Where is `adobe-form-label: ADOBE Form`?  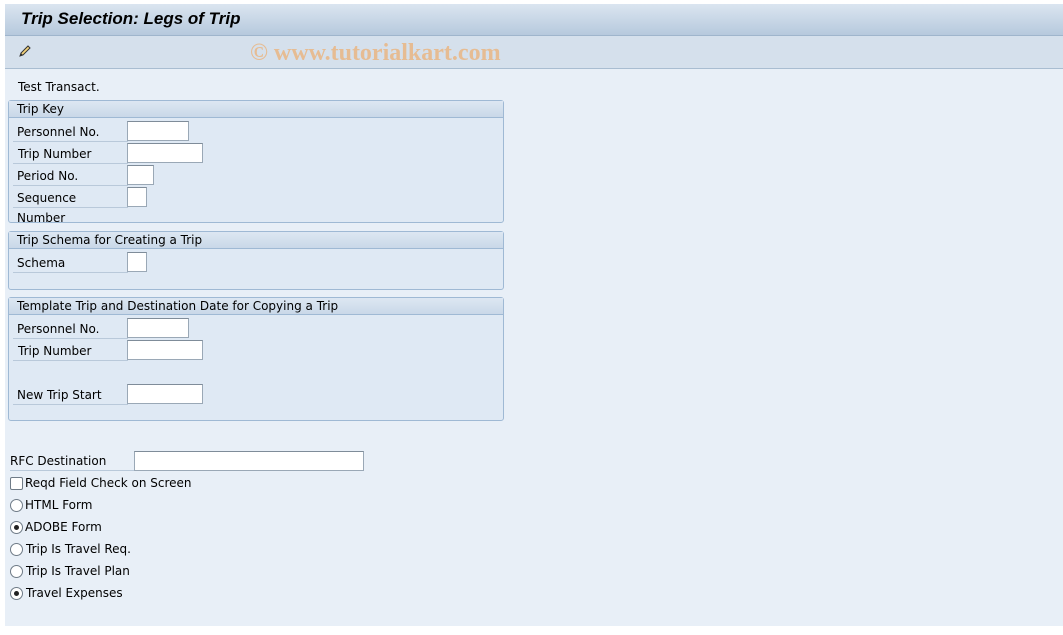 adobe-form-label: ADOBE Form is located at coordinates (63, 527).